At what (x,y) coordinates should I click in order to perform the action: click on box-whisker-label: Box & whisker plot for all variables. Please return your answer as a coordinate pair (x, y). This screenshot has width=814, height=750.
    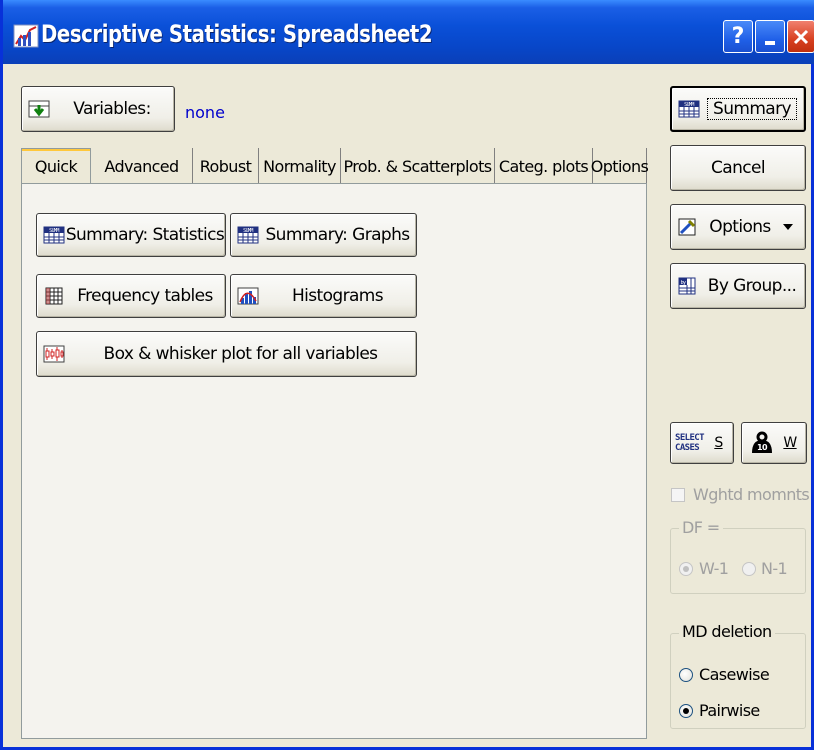
    Looking at the image, I should click on (240, 354).